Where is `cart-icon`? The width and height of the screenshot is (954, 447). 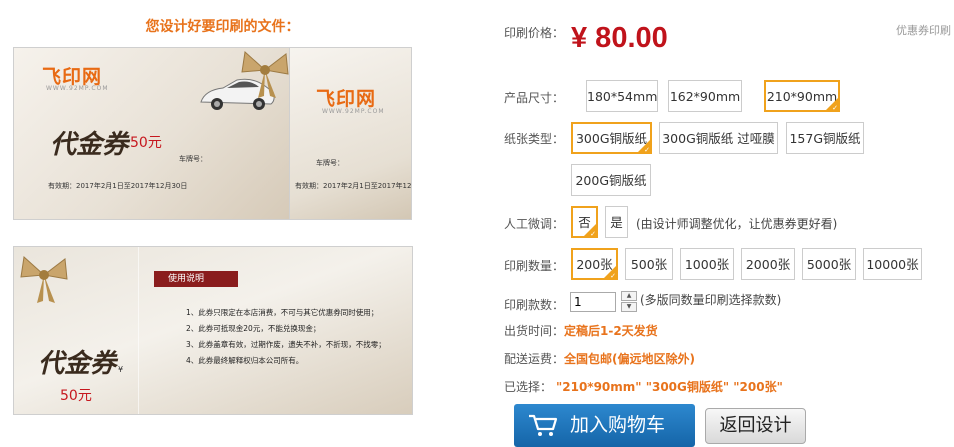
cart-icon is located at coordinates (543, 425).